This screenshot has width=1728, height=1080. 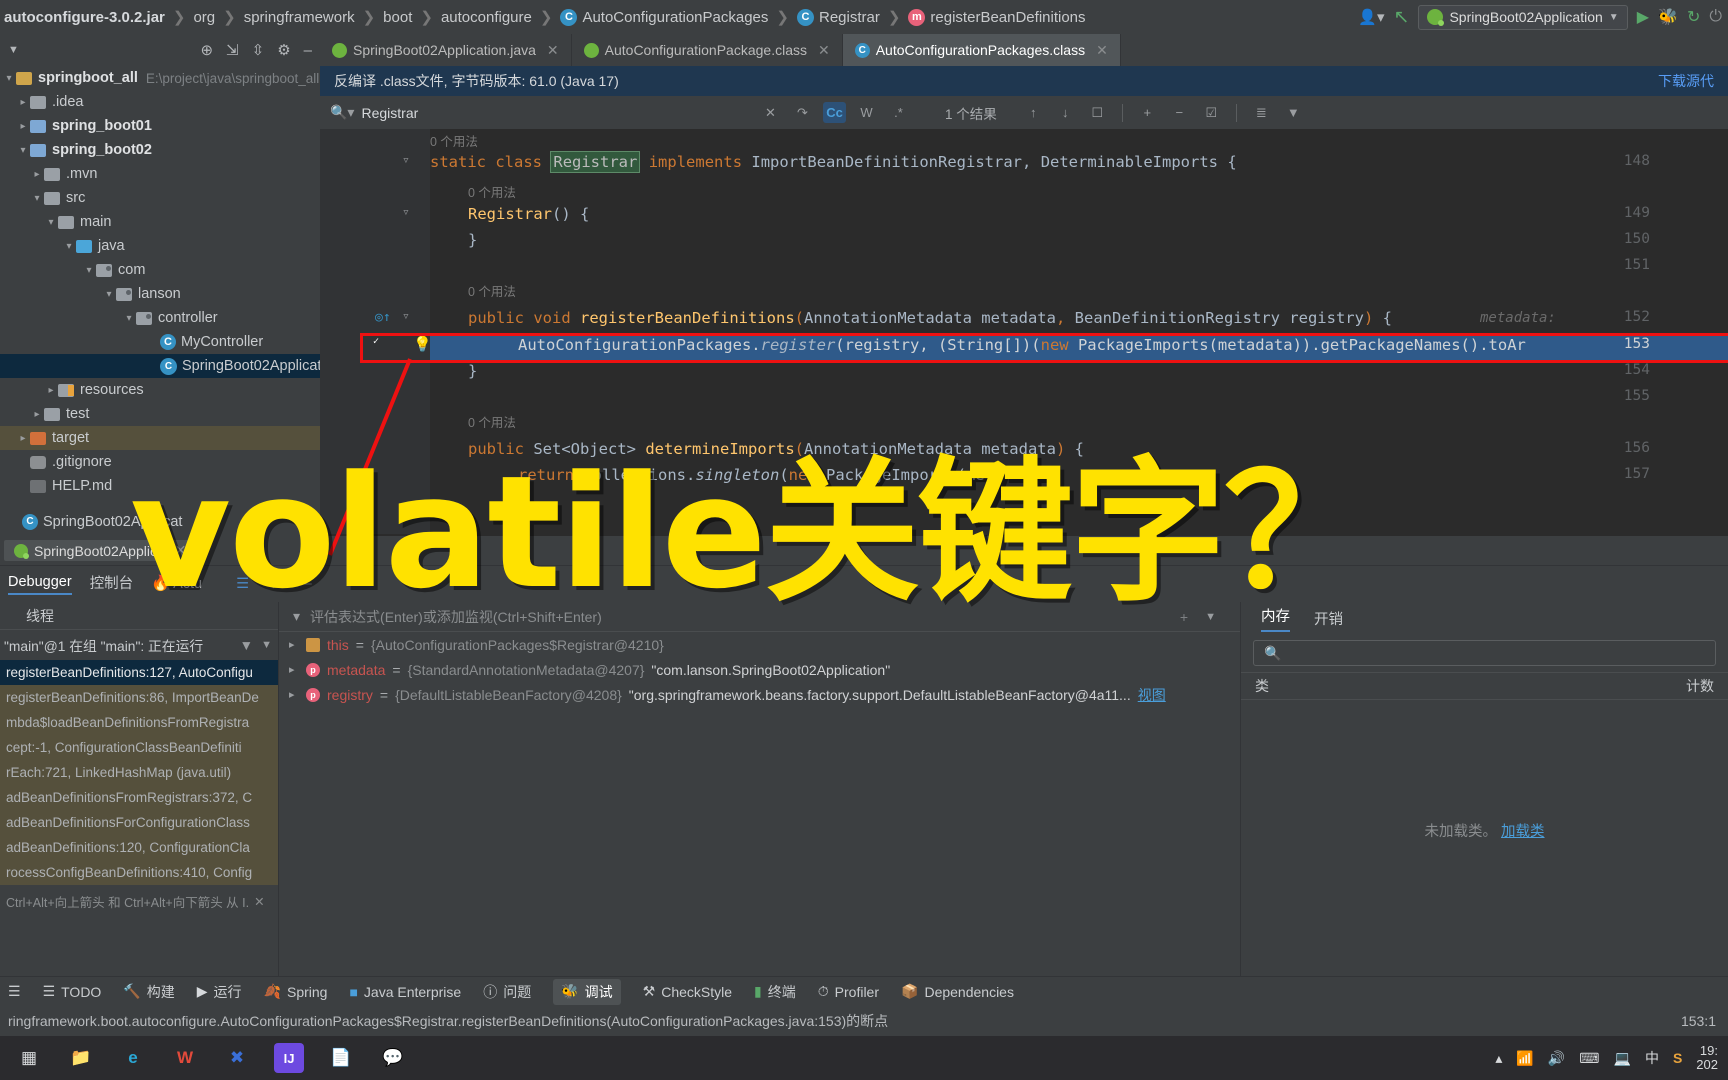 What do you see at coordinates (997, 17) in the screenshot?
I see `breadcrumb-item-registerbeandefinitions: m registerBeanDefinitions` at bounding box center [997, 17].